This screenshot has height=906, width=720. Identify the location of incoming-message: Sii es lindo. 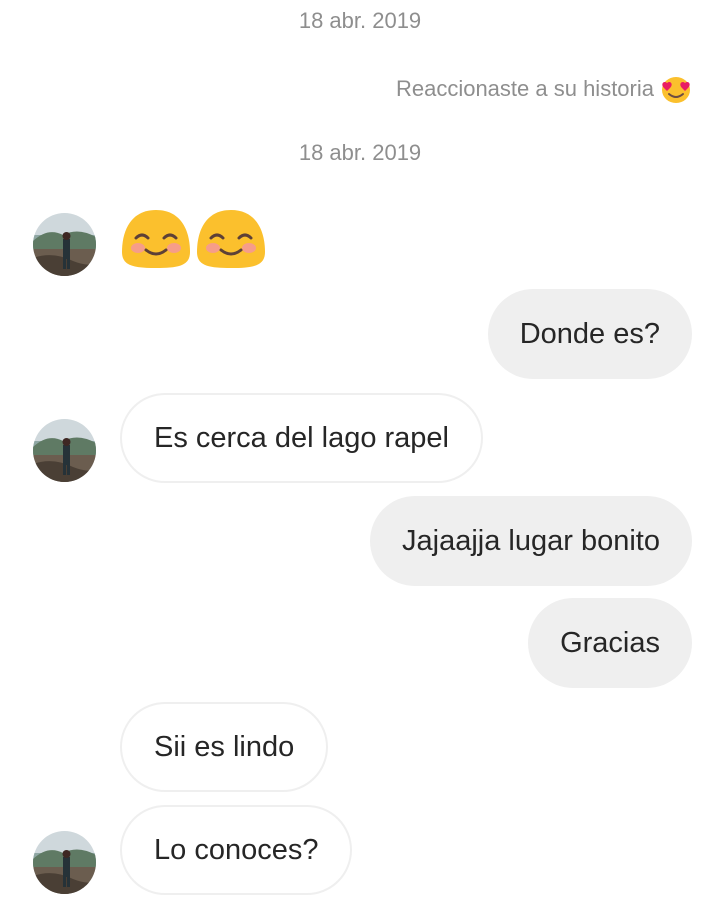
(224, 747).